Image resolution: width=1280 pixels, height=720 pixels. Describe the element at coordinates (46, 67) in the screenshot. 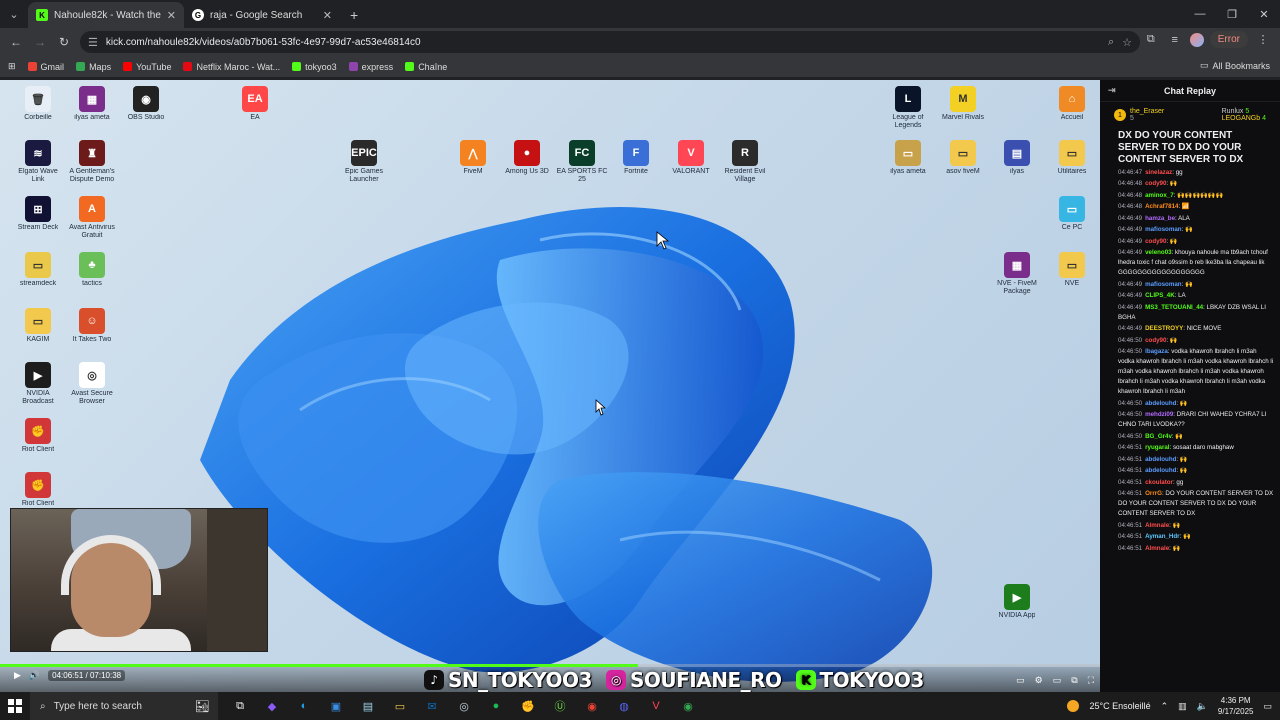

I see `bookmark-item: Gmail` at that location.